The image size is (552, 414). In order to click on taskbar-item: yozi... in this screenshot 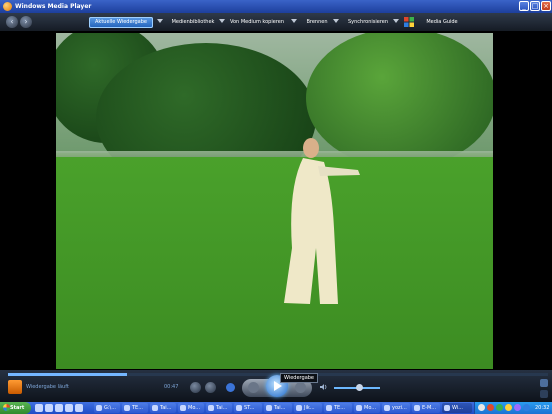, I will do `click(396, 408)`.